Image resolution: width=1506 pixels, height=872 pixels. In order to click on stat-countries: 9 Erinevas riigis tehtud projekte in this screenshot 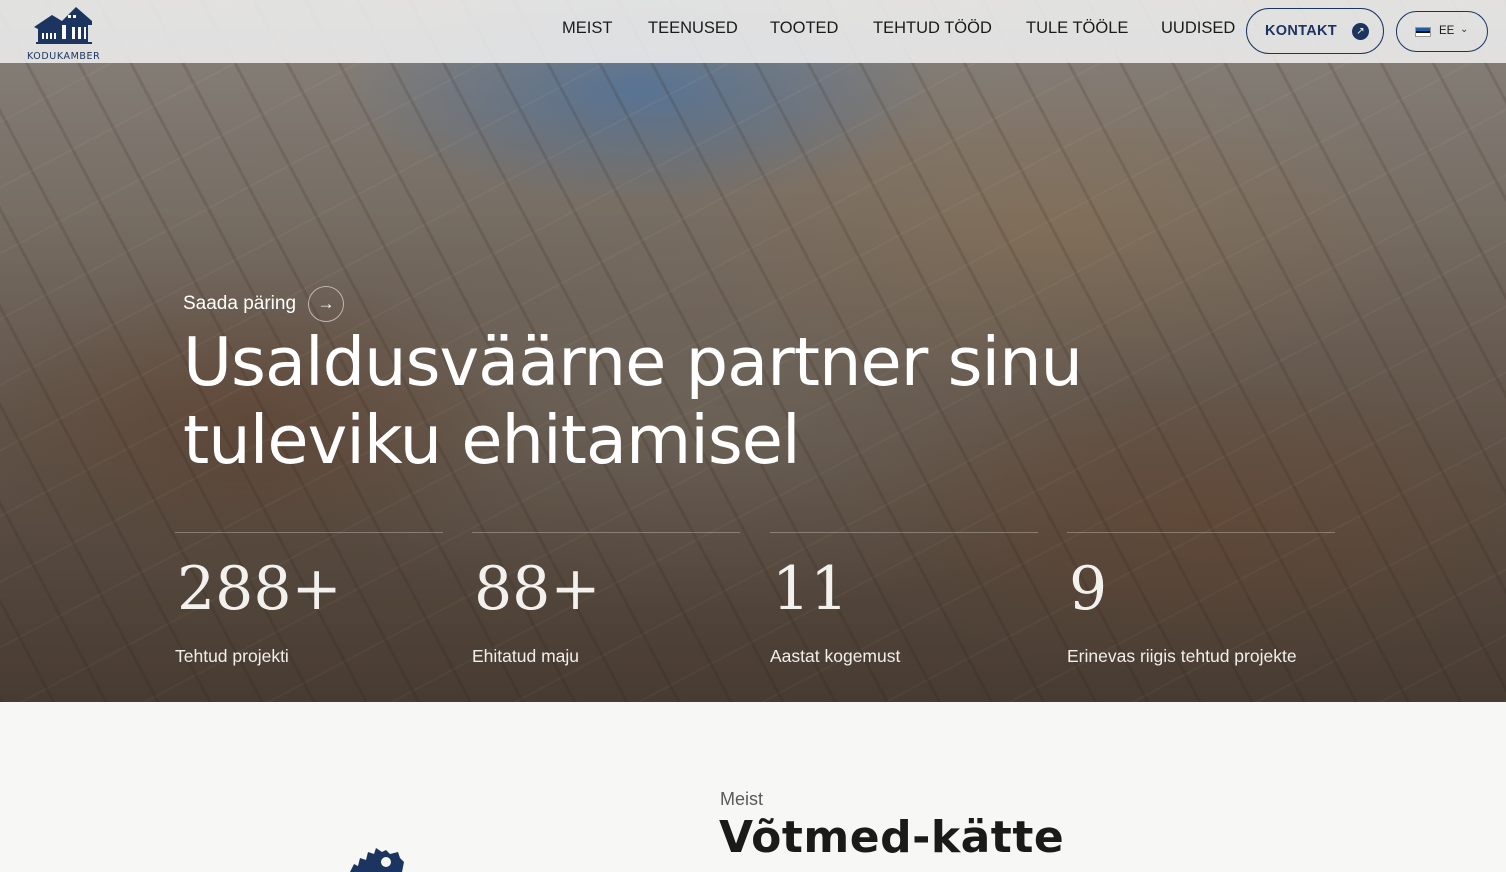, I will do `click(1201, 607)`.